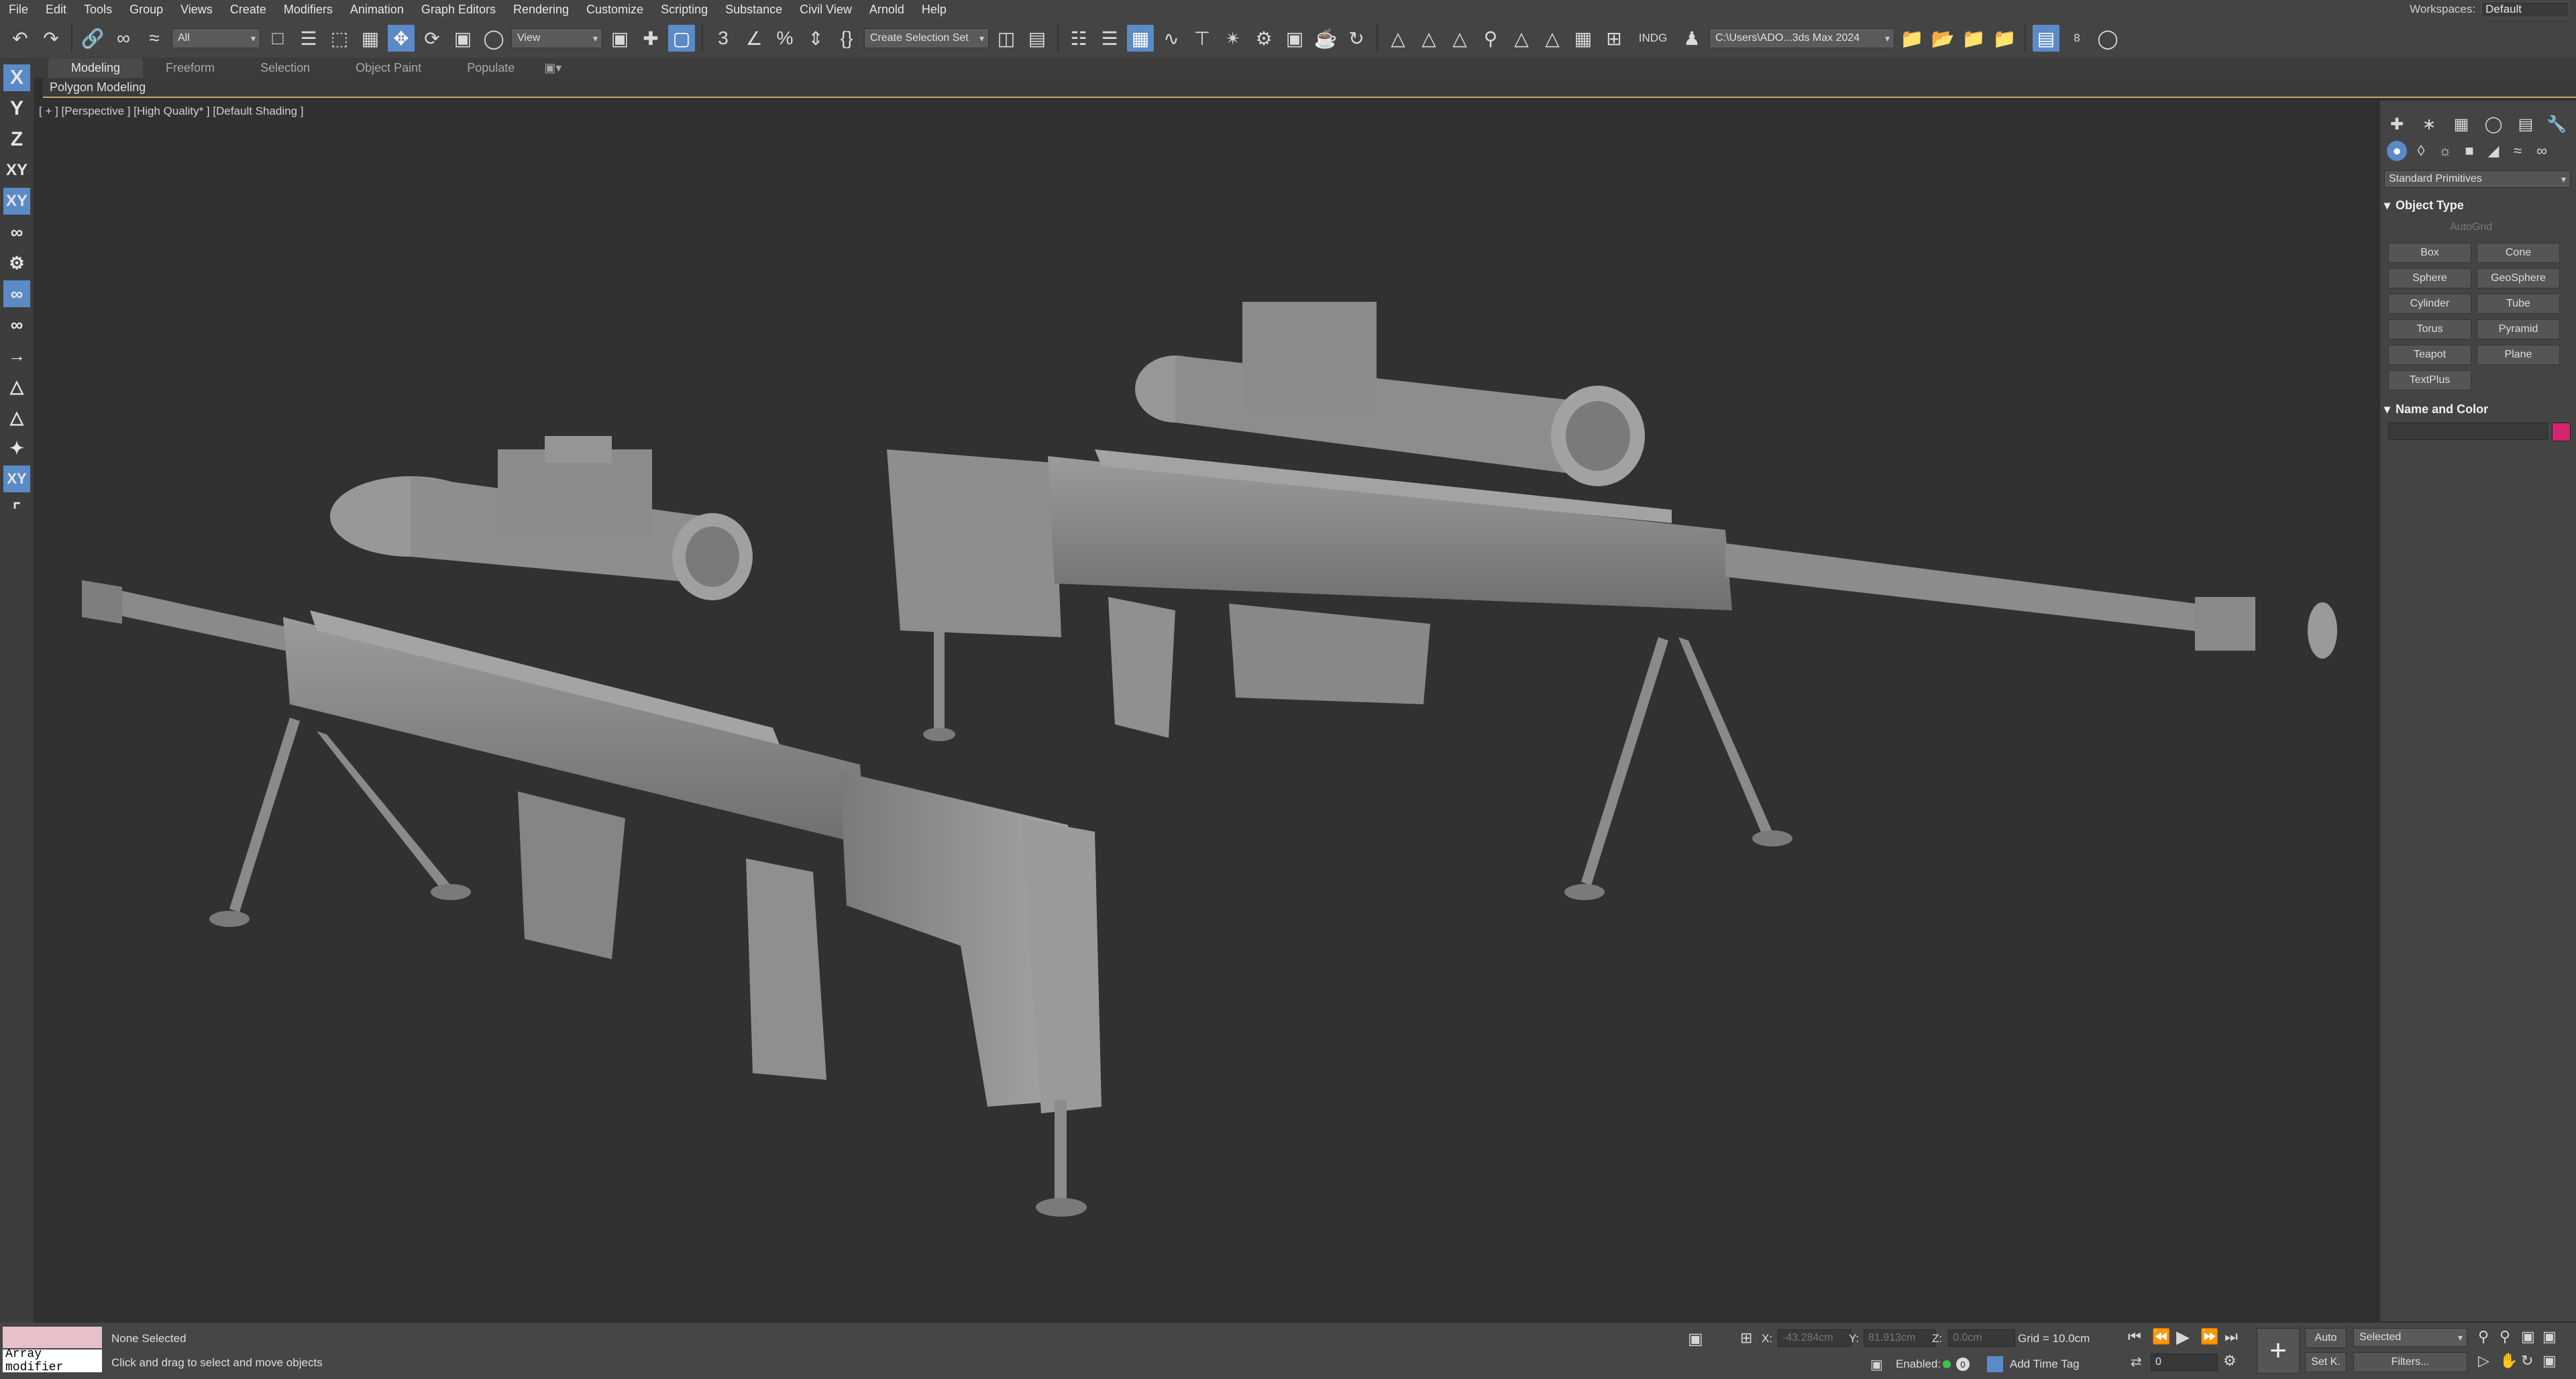  What do you see at coordinates (1140, 38) in the screenshot?
I see `toggle-ribbon-icon: ▦` at bounding box center [1140, 38].